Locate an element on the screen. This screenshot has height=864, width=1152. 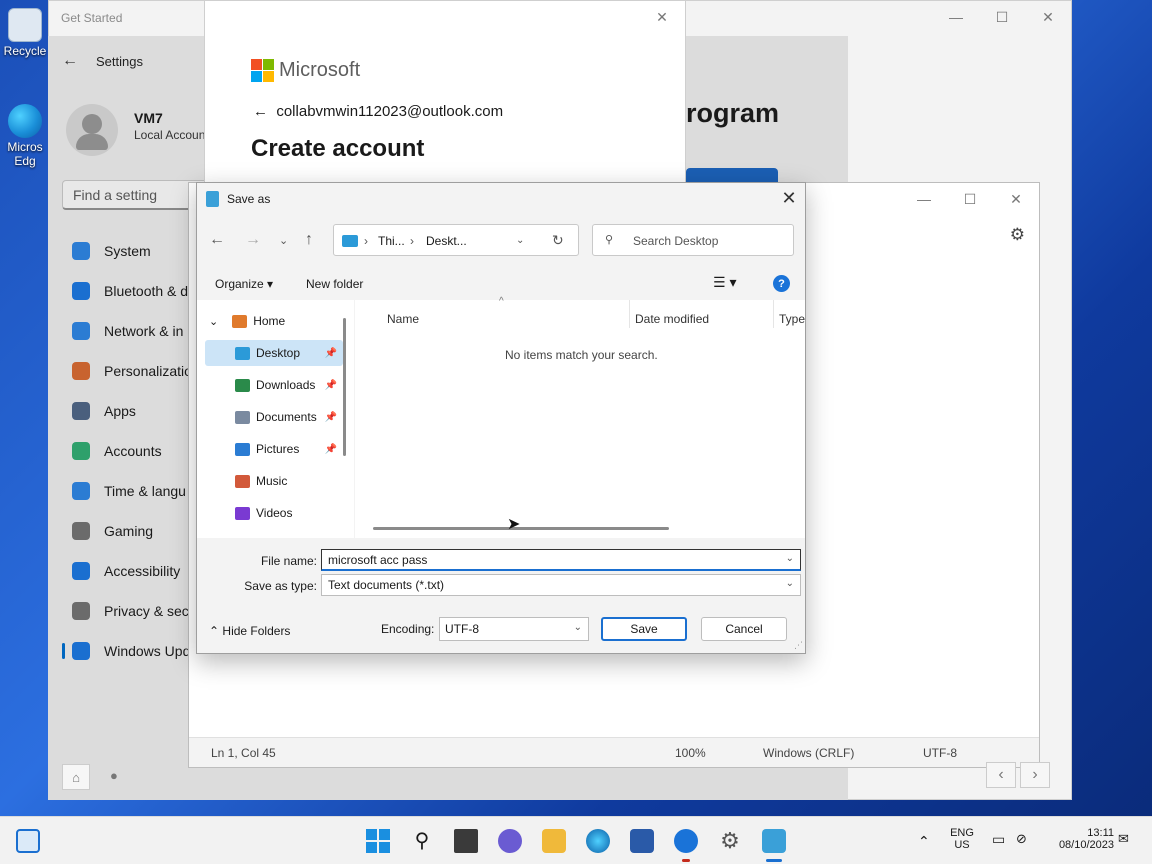
start-icon is located at coordinates (378, 841).